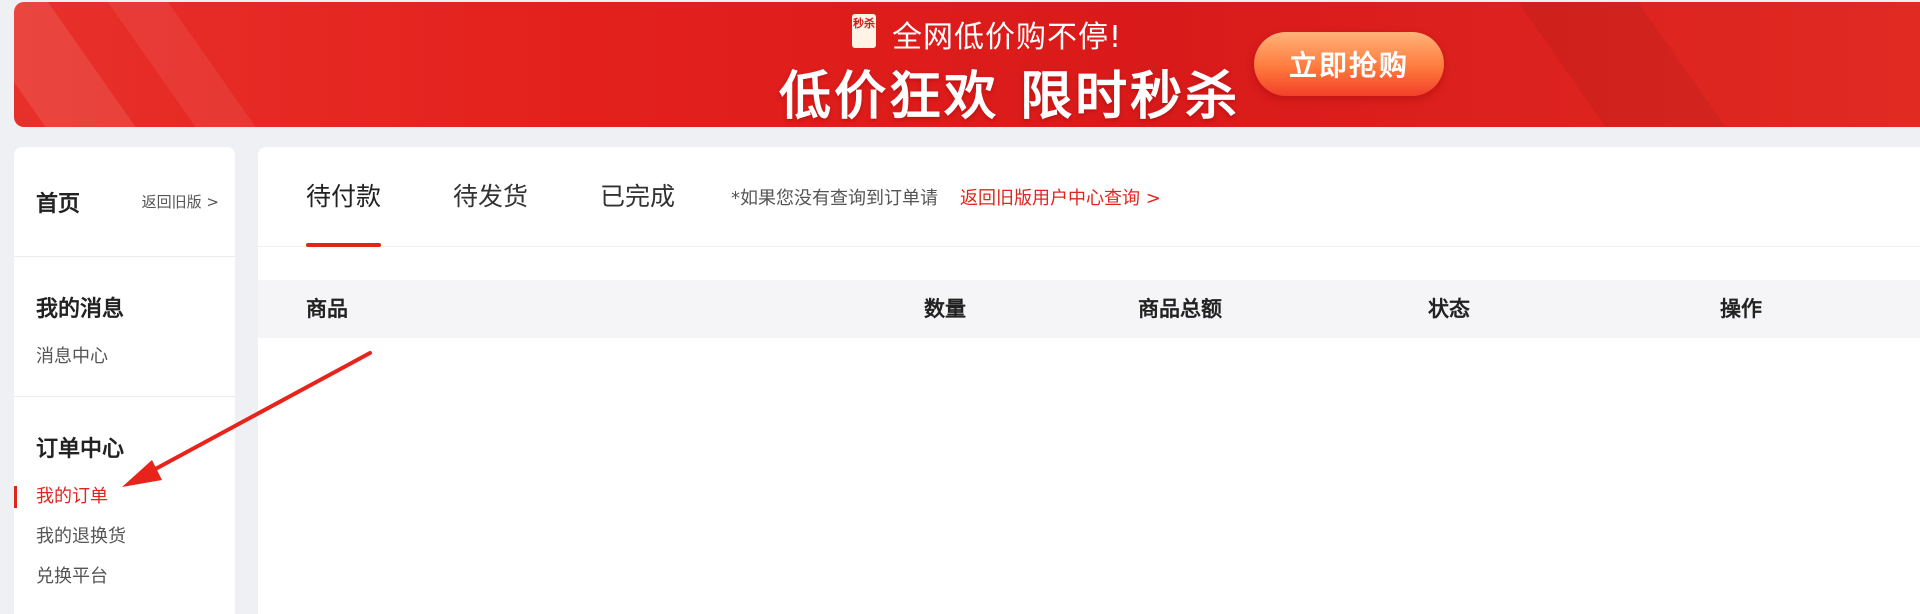  I want to click on sidebar-home-link: 首页, so click(58, 202).